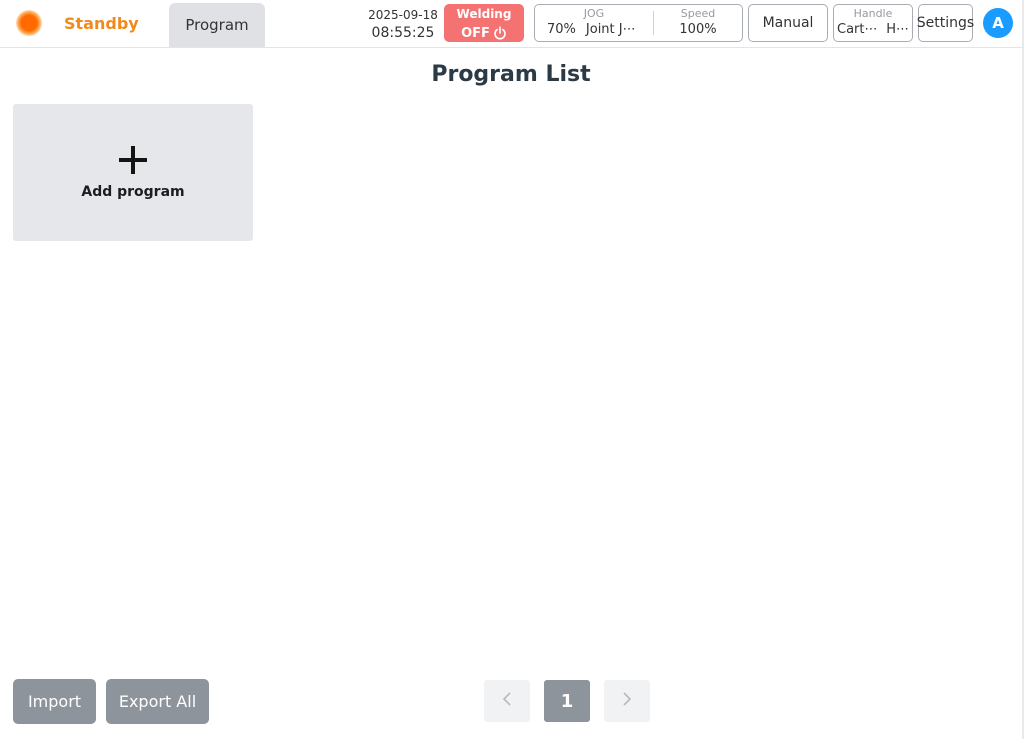  I want to click on add-program-card: Add program, so click(133, 172).